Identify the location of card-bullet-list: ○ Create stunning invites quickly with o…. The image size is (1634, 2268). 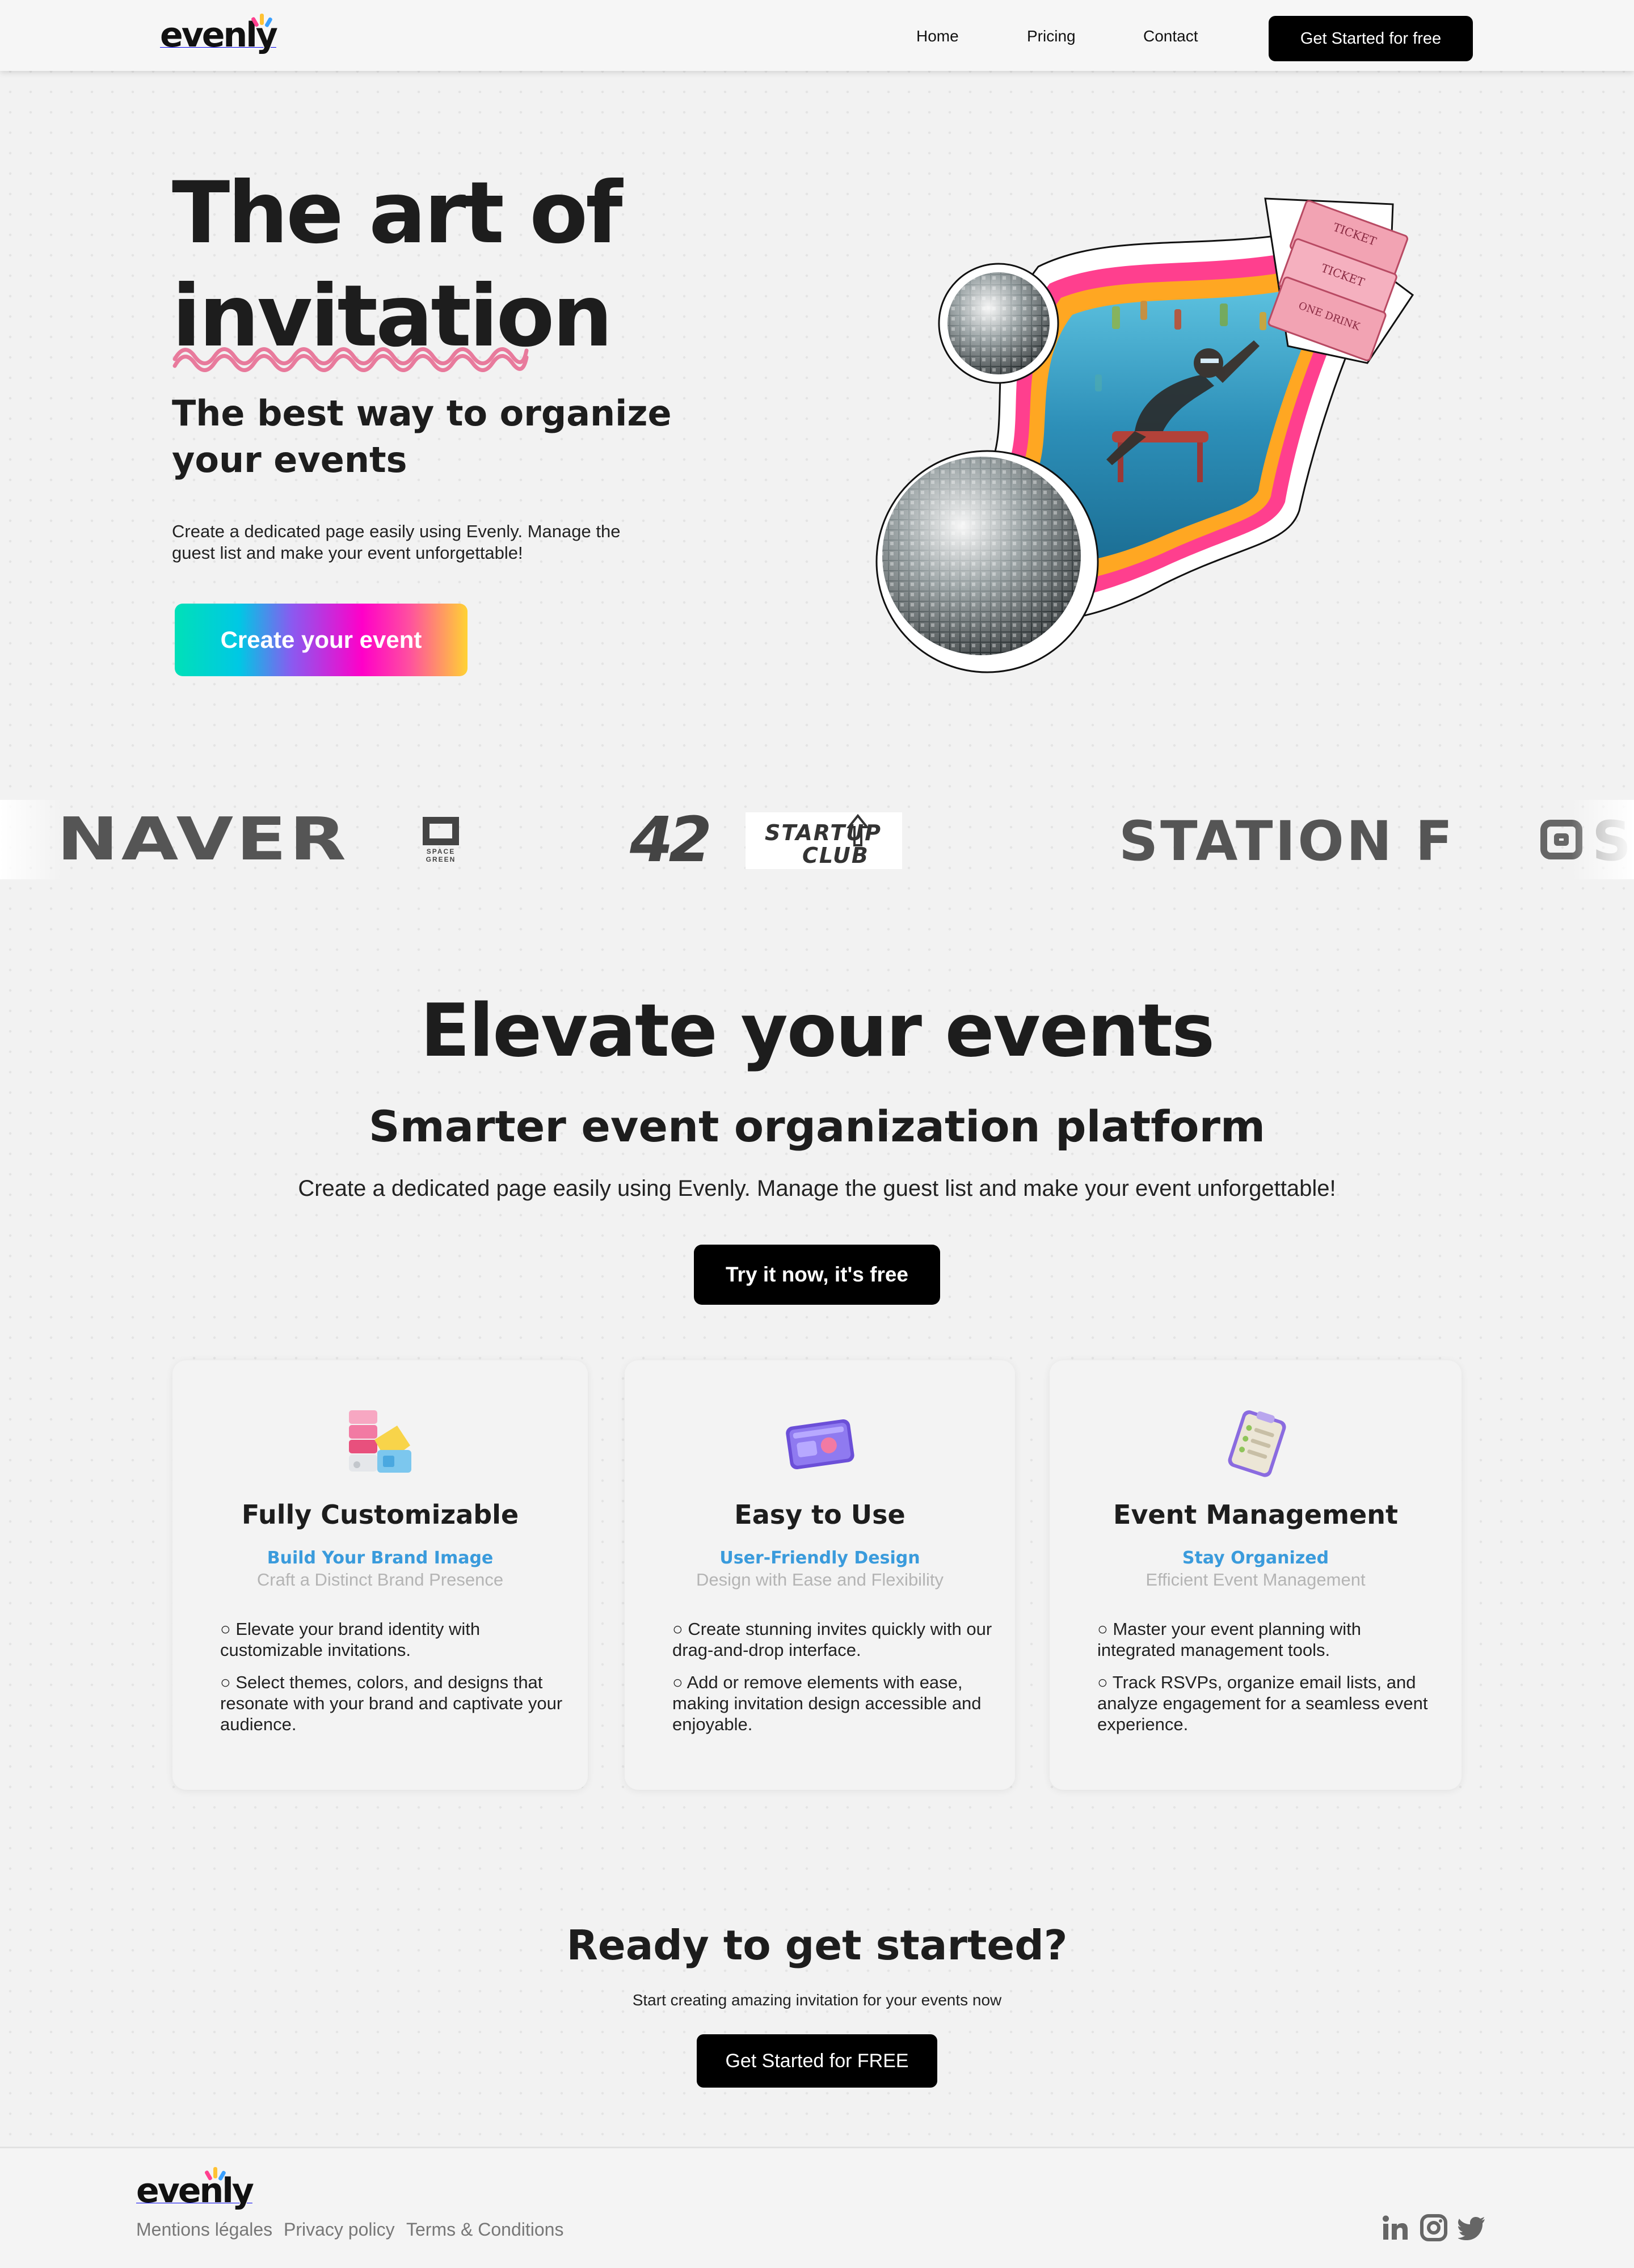
(832, 1682).